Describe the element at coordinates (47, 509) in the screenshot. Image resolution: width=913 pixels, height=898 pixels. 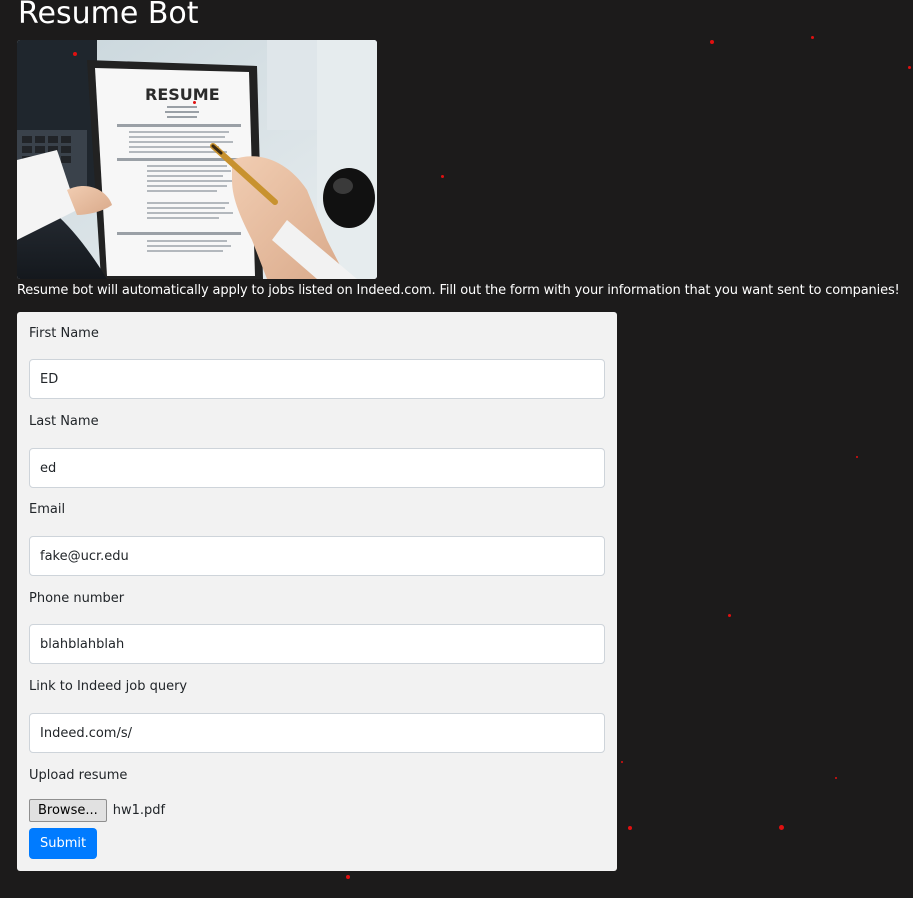
I see `email-label: Email` at that location.